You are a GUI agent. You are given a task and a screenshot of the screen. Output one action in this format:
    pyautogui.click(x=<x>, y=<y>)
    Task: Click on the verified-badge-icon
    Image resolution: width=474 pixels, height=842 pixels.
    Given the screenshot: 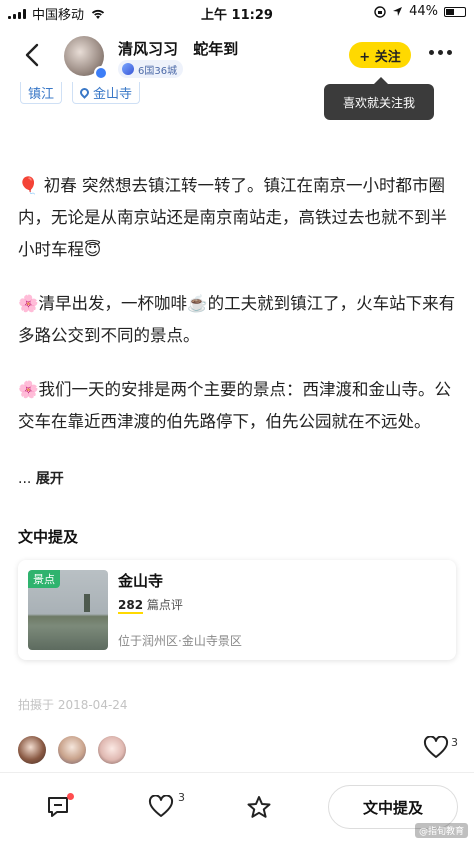 What is the action you would take?
    pyautogui.click(x=101, y=73)
    